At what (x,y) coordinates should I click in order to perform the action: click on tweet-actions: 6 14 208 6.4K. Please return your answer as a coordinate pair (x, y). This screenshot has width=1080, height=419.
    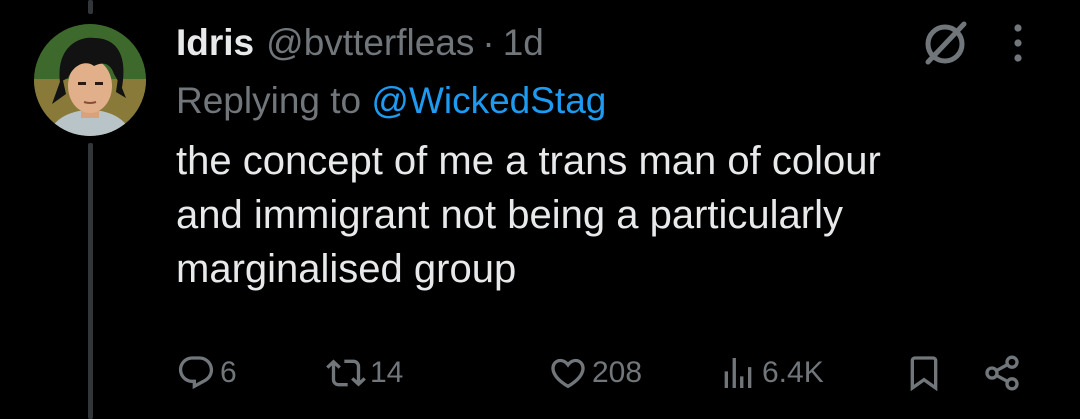
    Looking at the image, I should click on (616, 373).